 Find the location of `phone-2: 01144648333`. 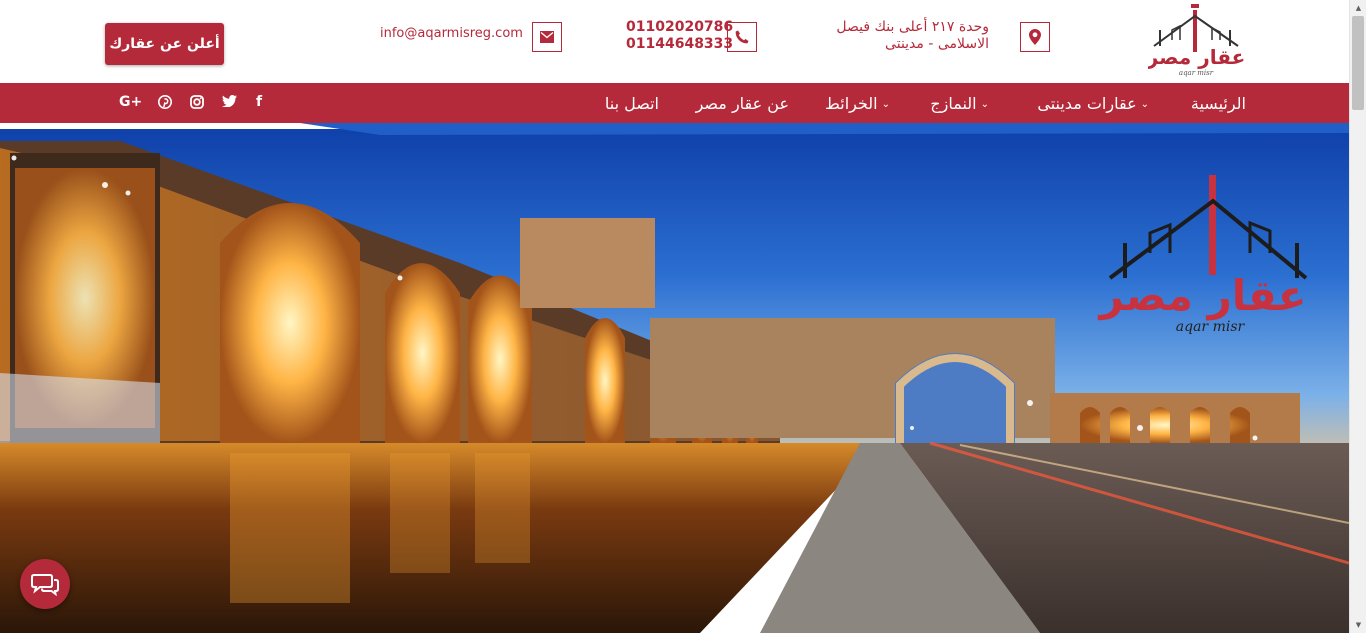

phone-2: 01144648333 is located at coordinates (679, 44).